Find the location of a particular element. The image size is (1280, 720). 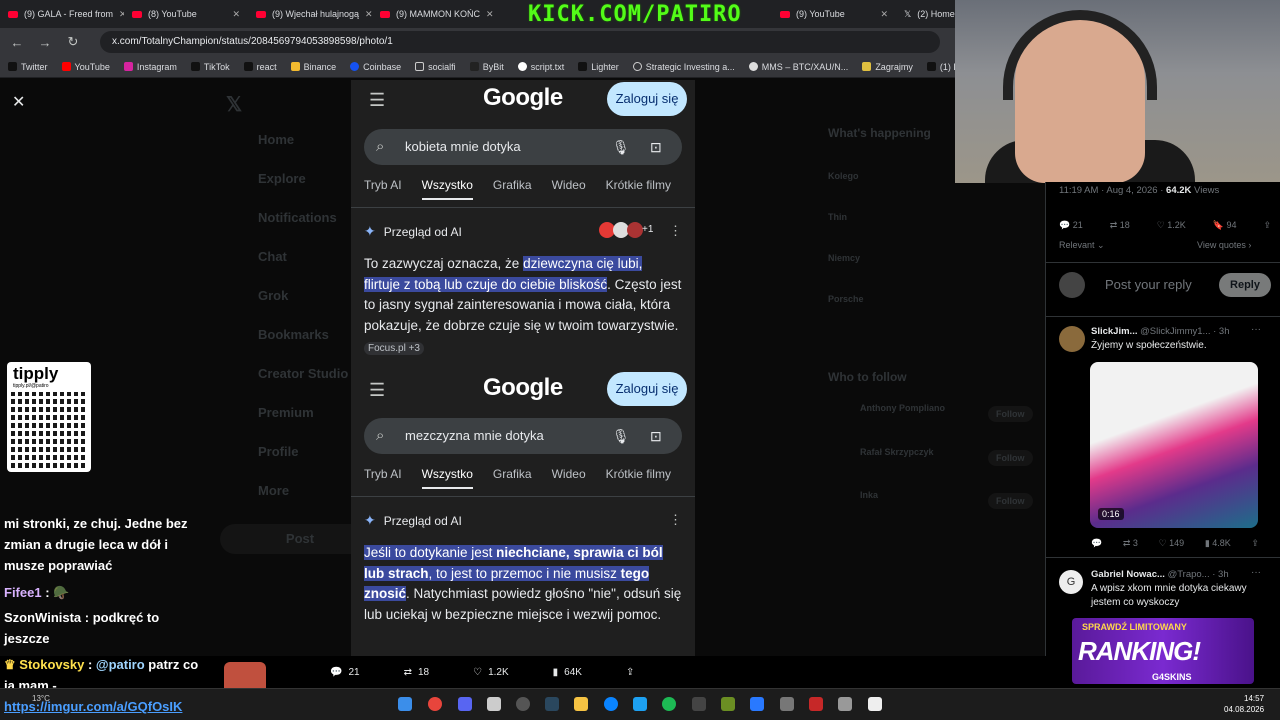

discord-icon is located at coordinates (465, 704).